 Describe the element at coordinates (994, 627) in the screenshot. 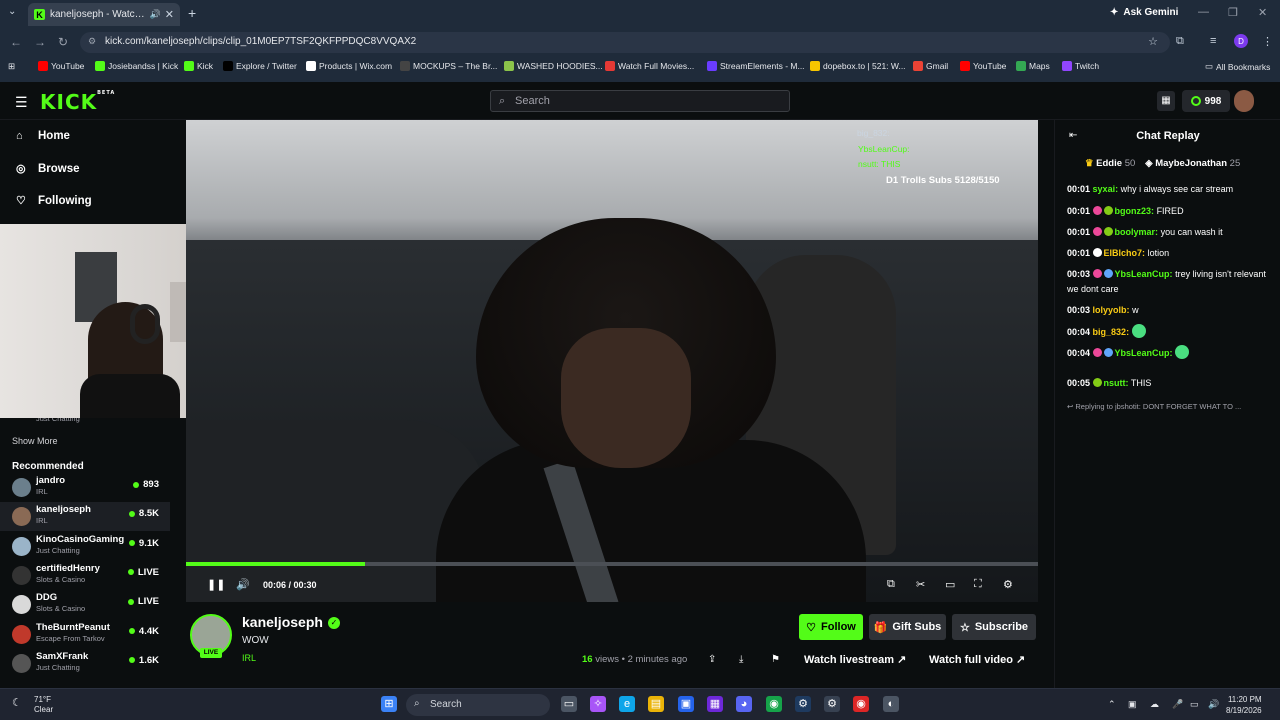

I see `subscribe-button: ☆ Subscribe` at that location.